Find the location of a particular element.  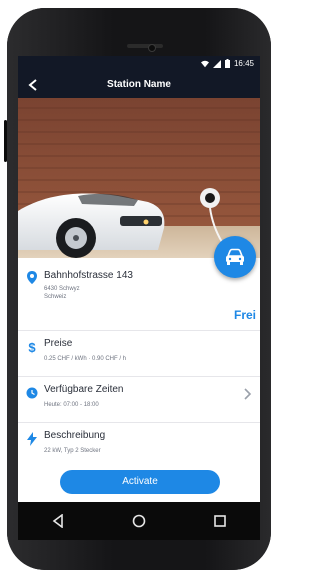

activate-button: Activate is located at coordinates (140, 482).